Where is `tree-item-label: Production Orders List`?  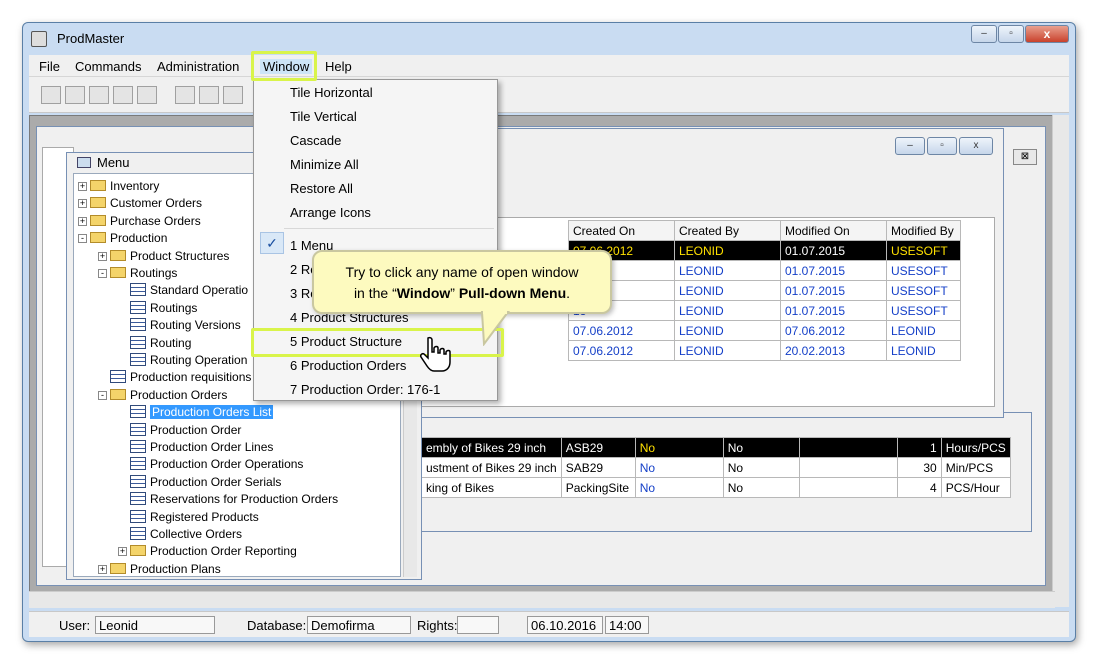
tree-item-label: Production Orders List is located at coordinates (212, 412).